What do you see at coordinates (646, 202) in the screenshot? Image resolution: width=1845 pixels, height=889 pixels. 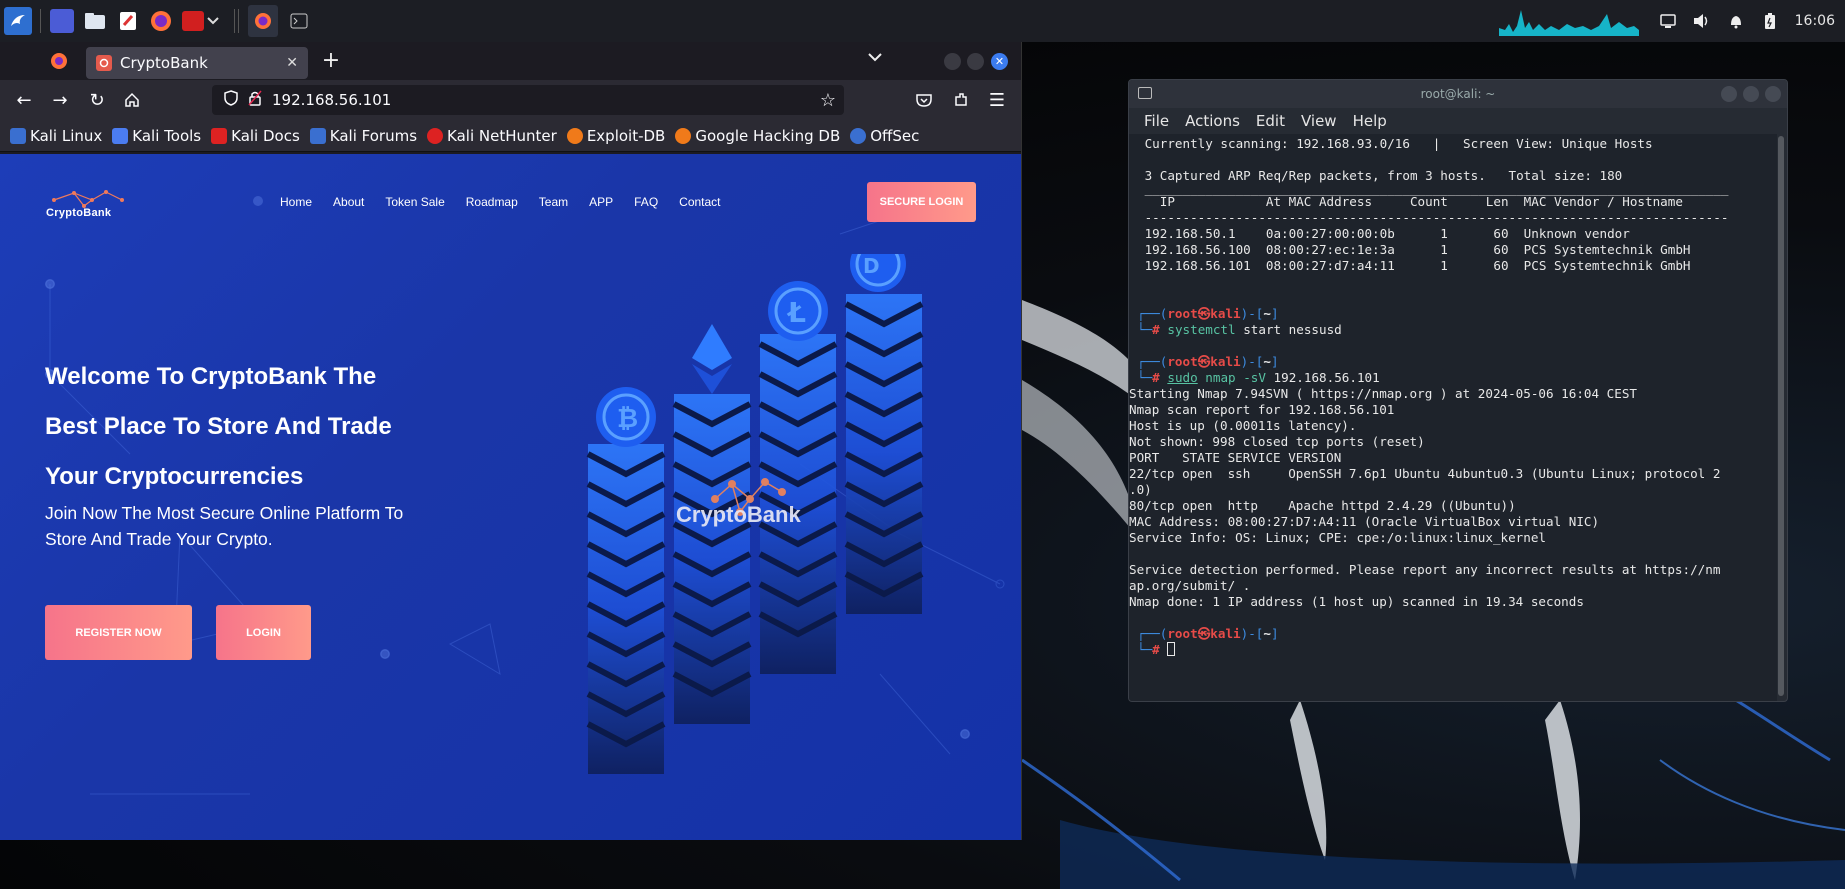 I see `nav-faq: FAQ` at bounding box center [646, 202].